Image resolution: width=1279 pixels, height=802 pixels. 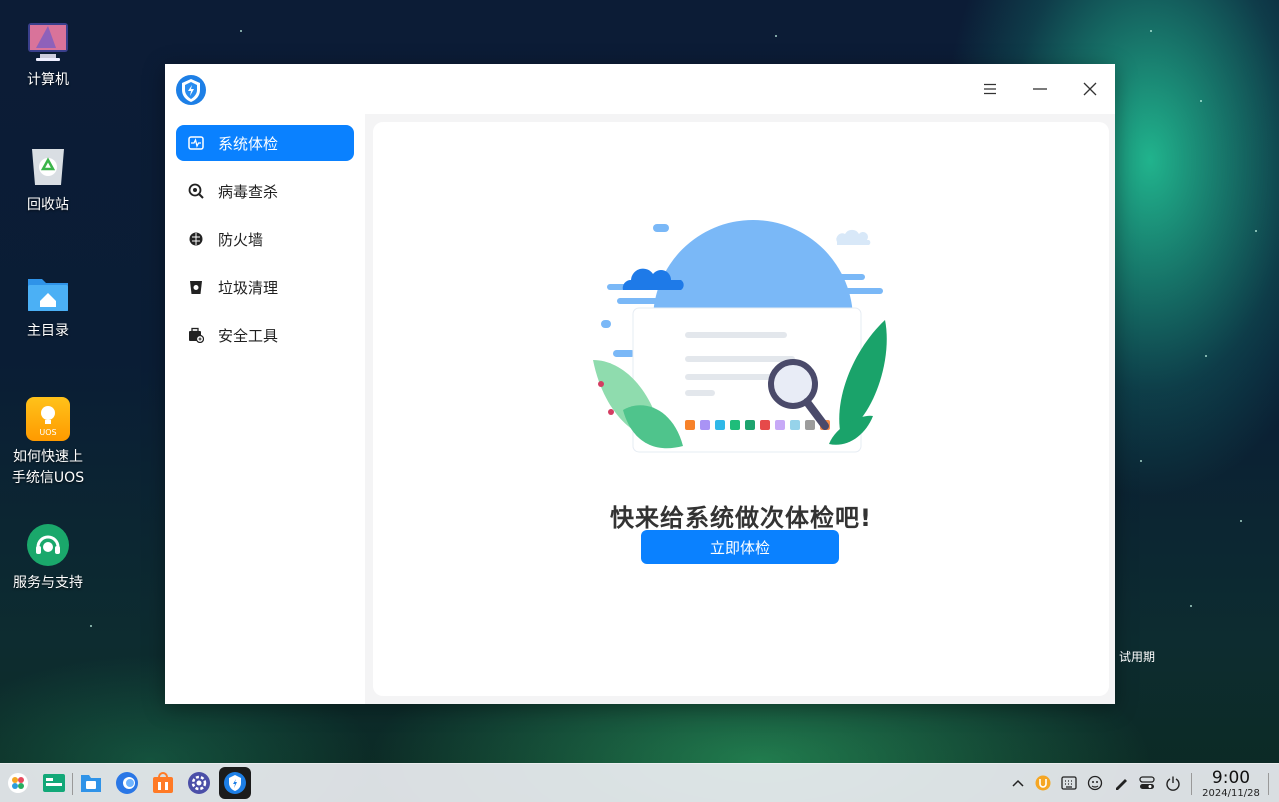 What do you see at coordinates (196, 287) in the screenshot?
I see `trash-clean-icon` at bounding box center [196, 287].